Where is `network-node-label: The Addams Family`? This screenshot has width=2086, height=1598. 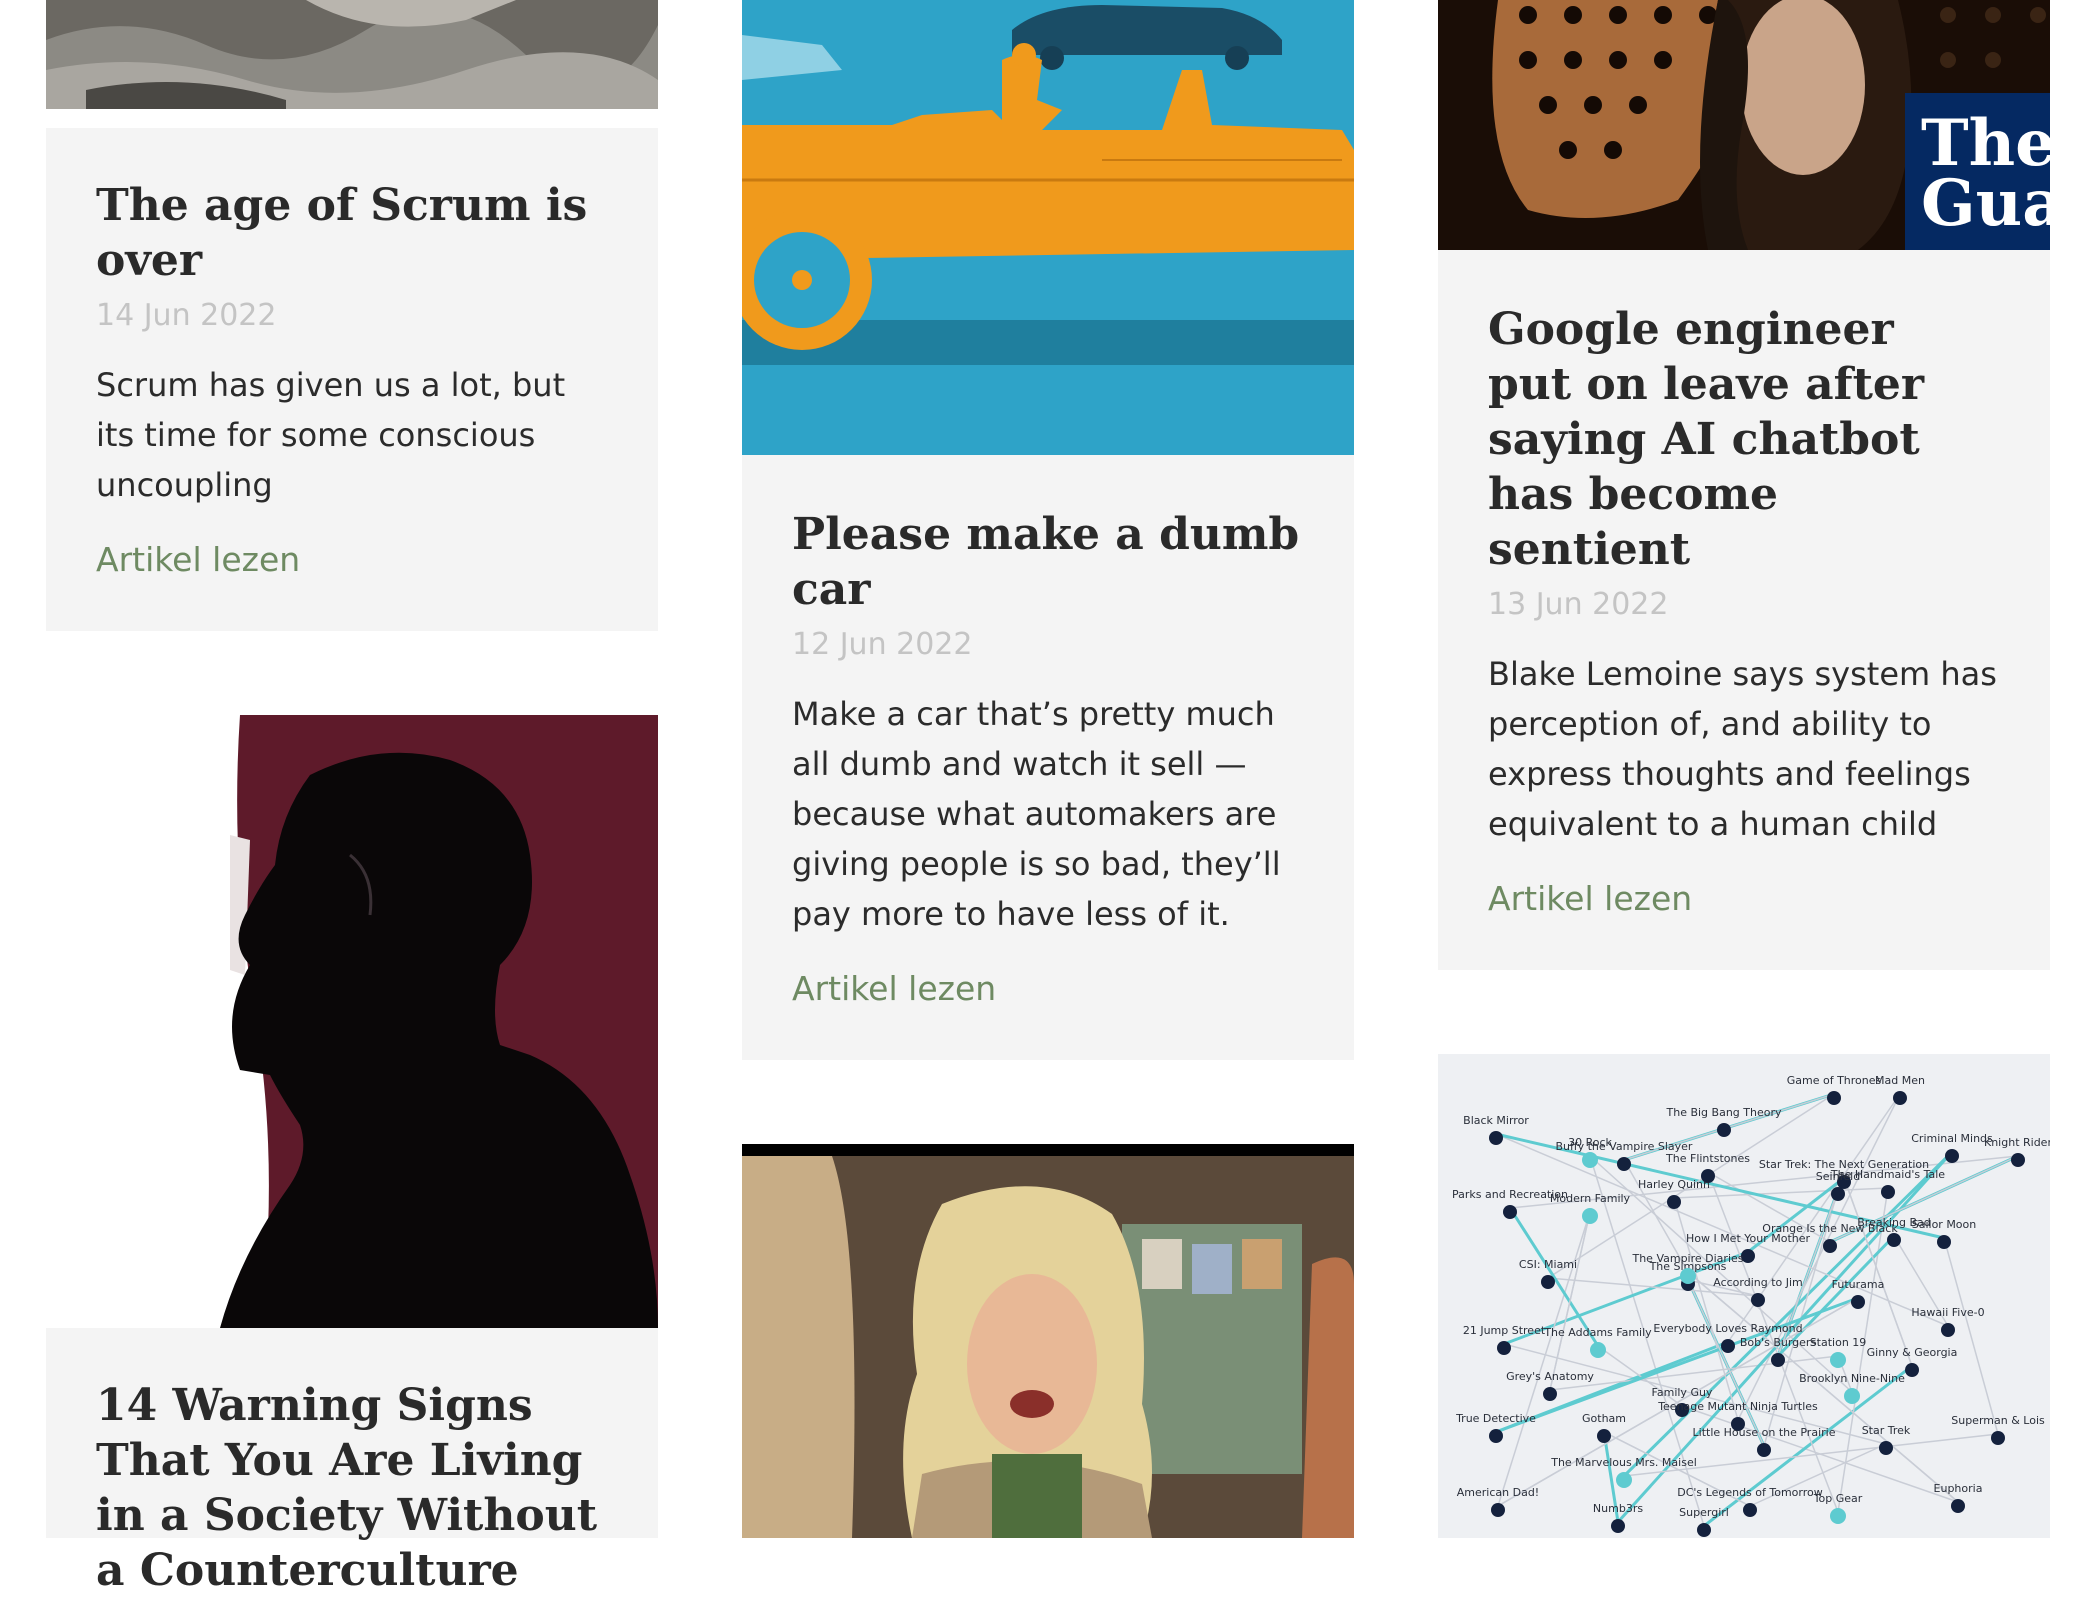
network-node-label: The Addams Family is located at coordinates (1597, 1332).